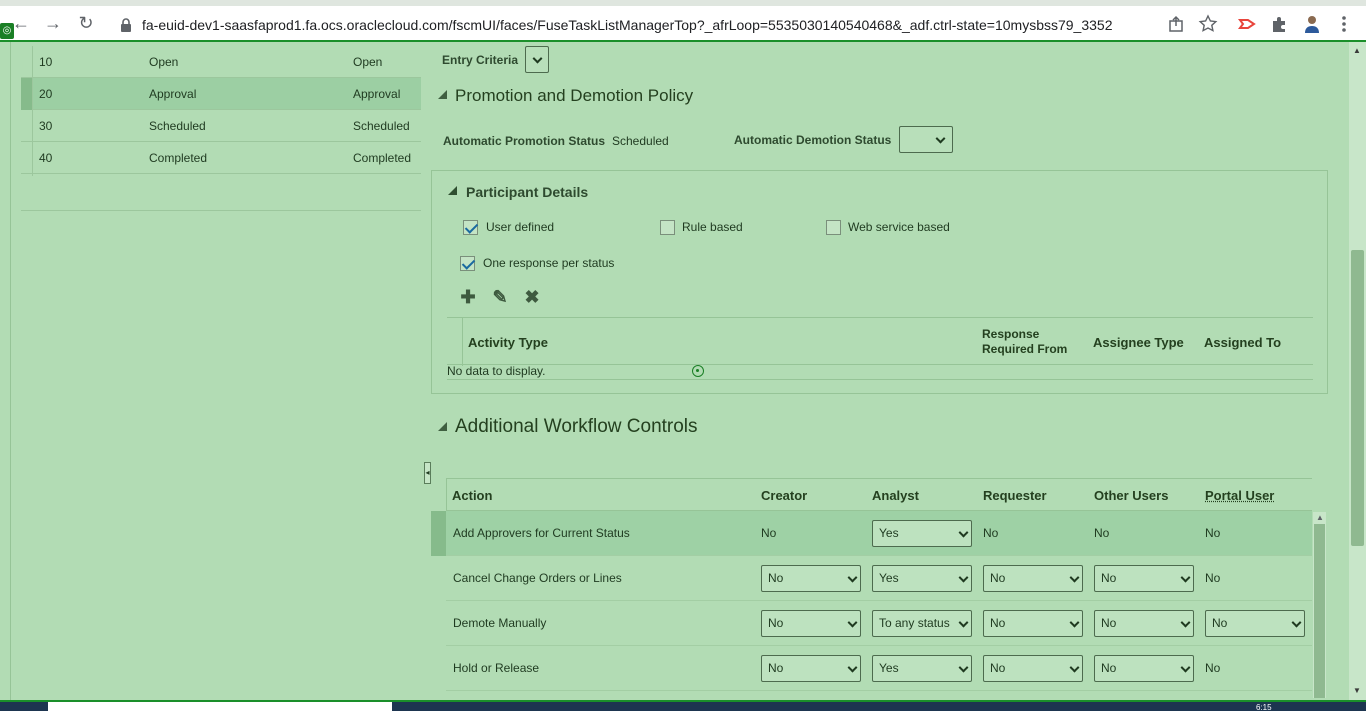 The image size is (1366, 711). Describe the element at coordinates (462, 342) in the screenshot. I see `column-separator` at that location.